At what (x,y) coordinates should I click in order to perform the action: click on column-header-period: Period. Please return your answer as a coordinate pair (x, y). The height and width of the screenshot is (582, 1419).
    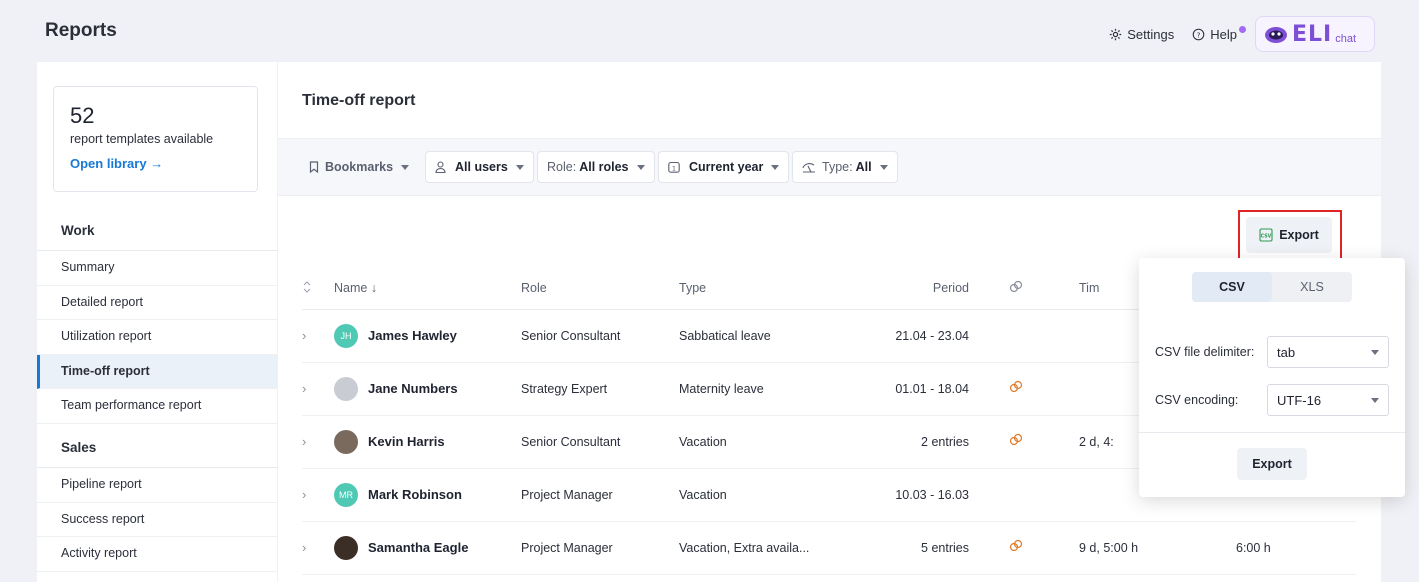
    Looking at the image, I should click on (909, 289).